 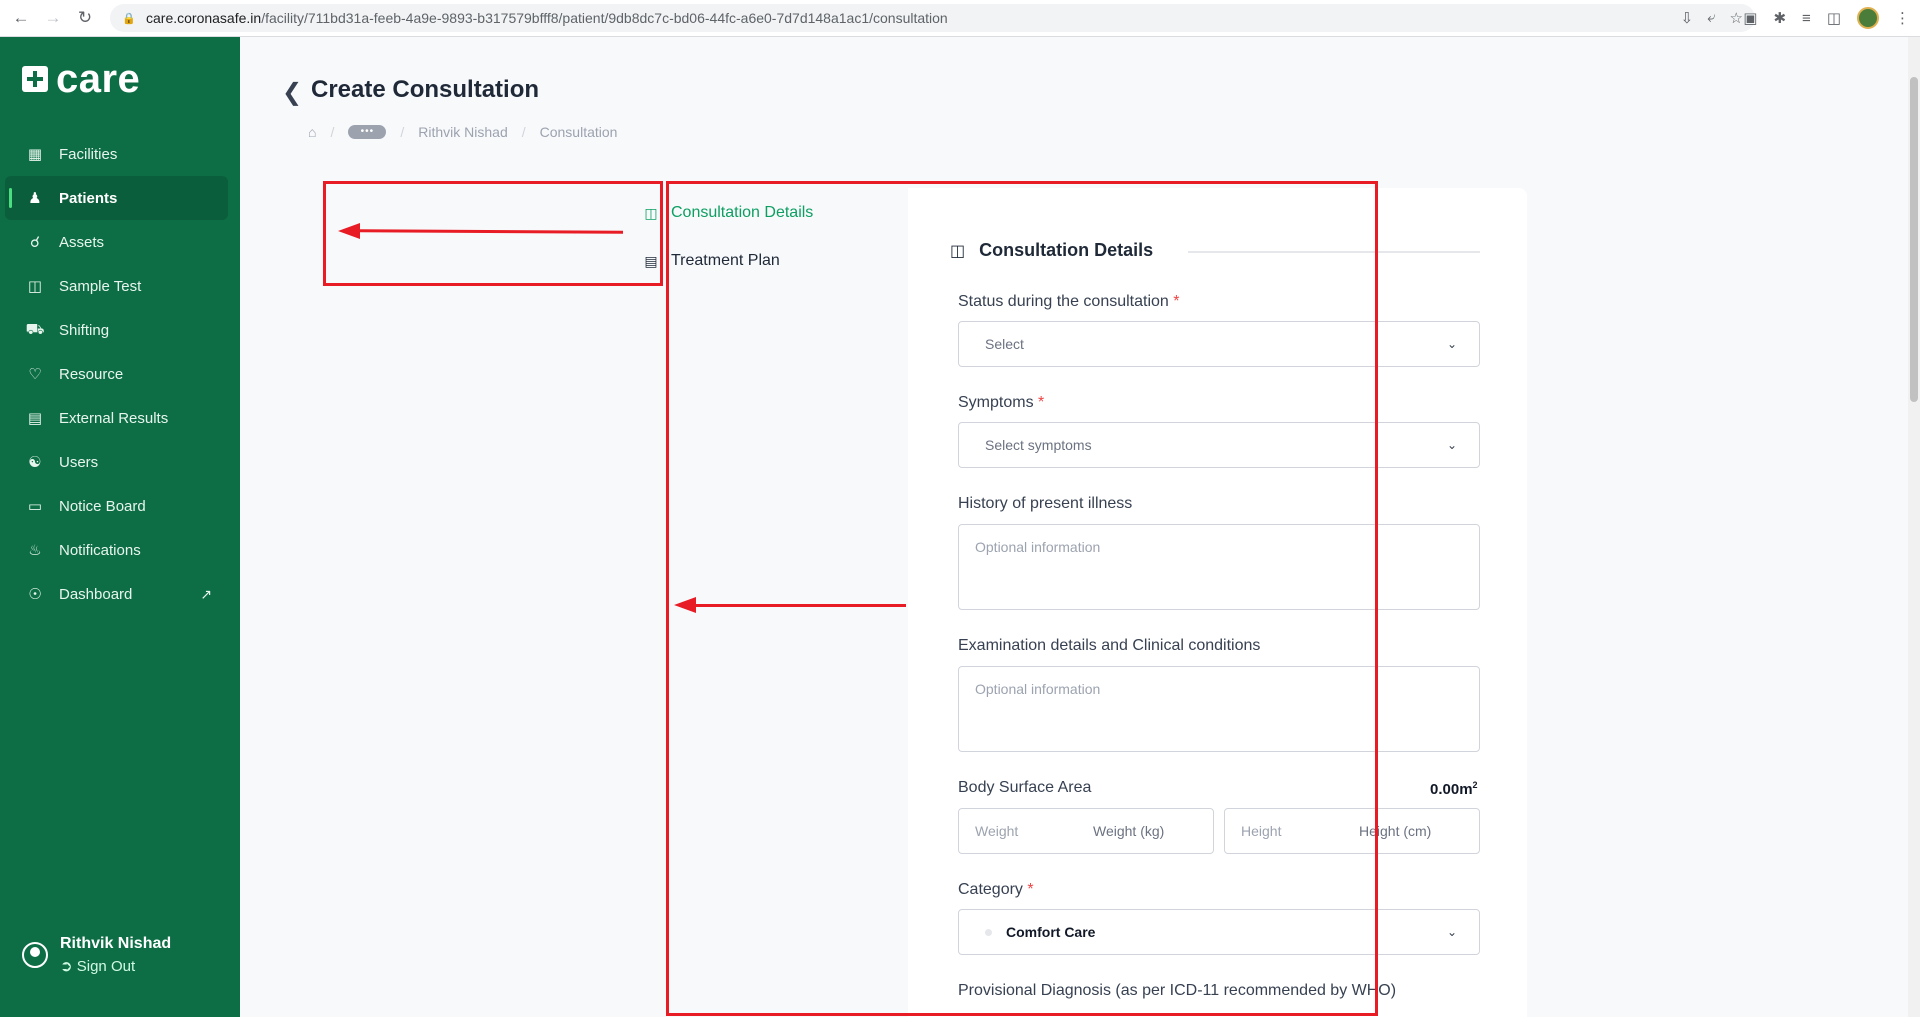 I want to click on user-avatar-icon, so click(x=35, y=955).